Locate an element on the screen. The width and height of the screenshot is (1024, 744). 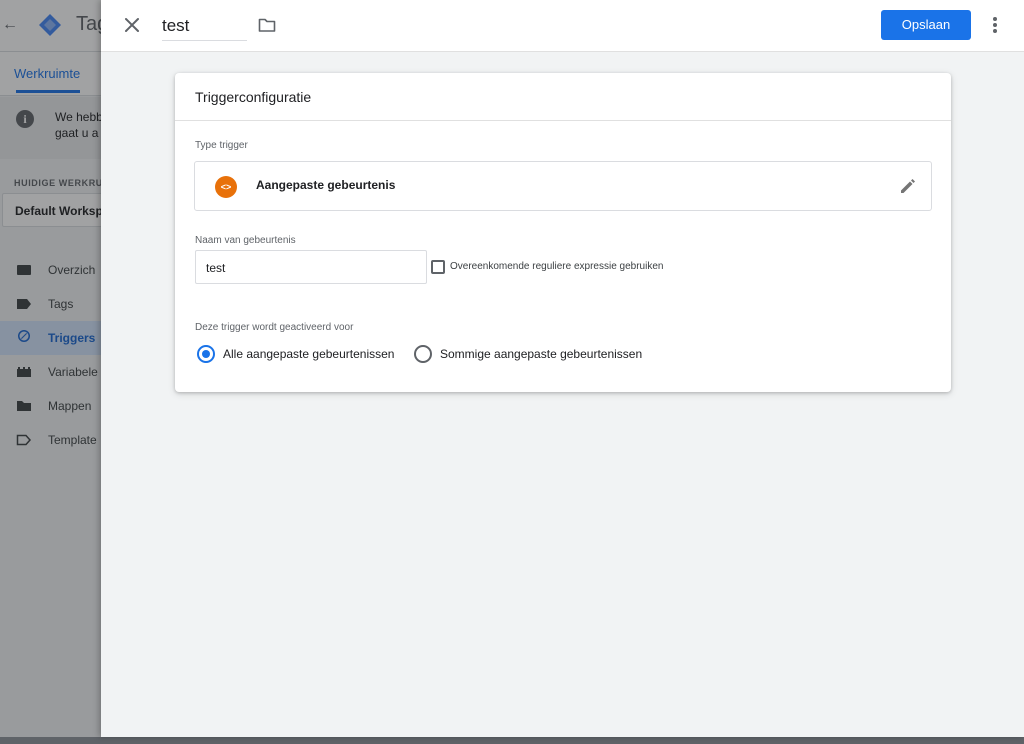
radio-some-custom-events is located at coordinates (423, 354).